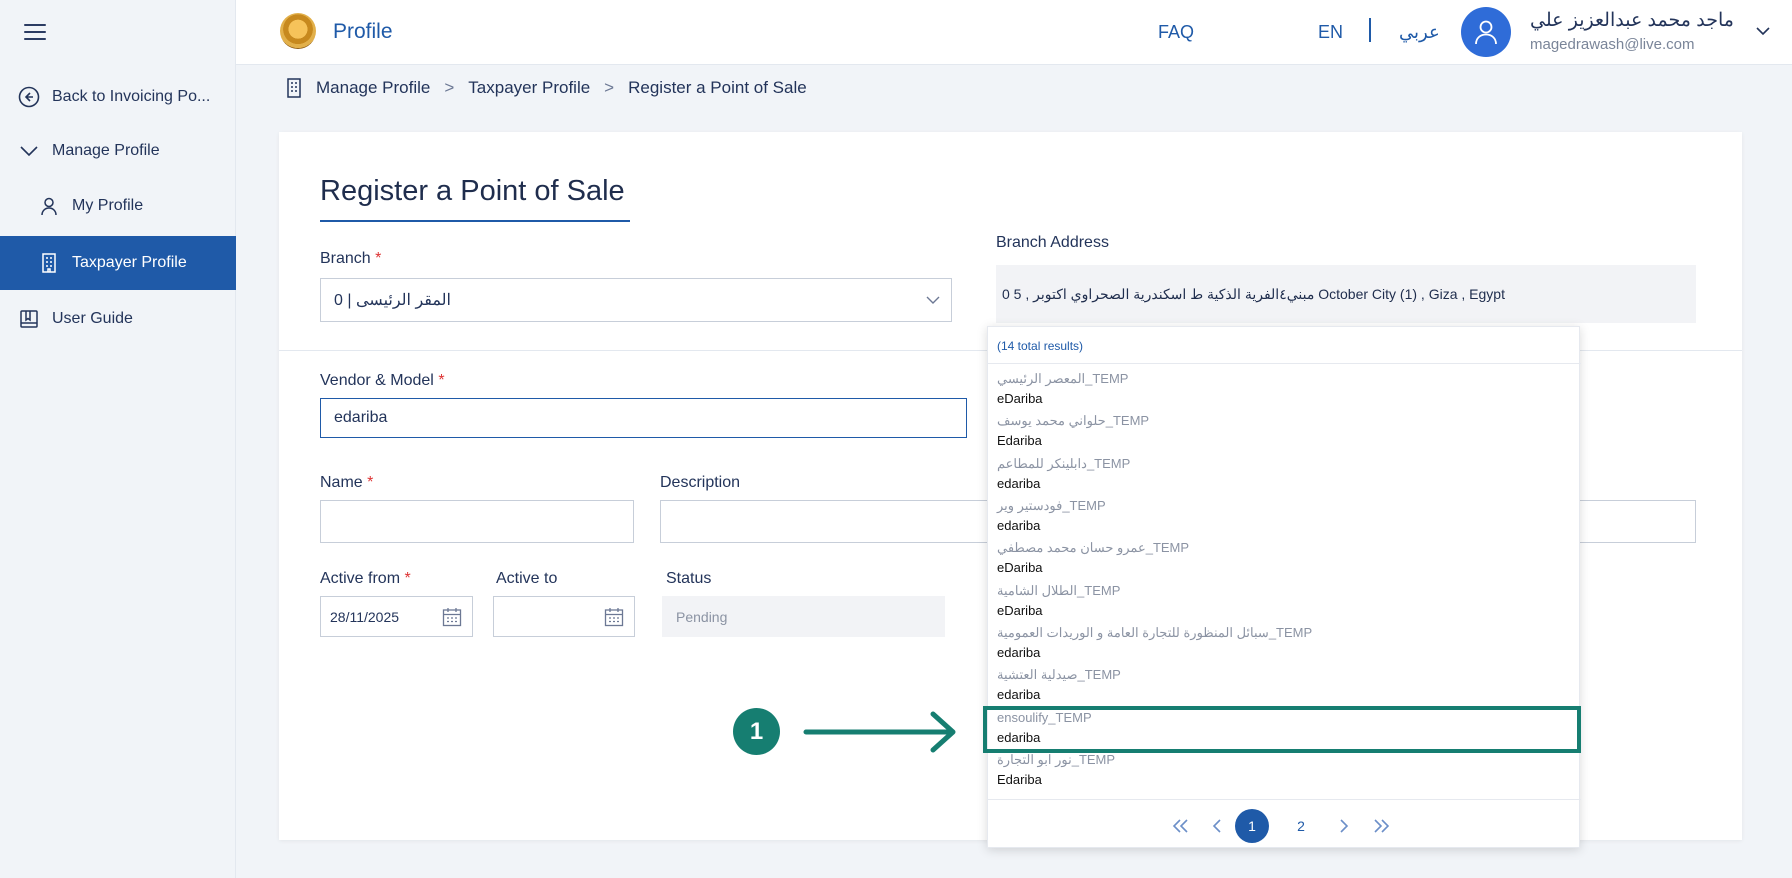 The width and height of the screenshot is (1792, 878). What do you see at coordinates (1282, 389) in the screenshot?
I see `list-item: المعصر الرئيسي_TEMP eDariba` at bounding box center [1282, 389].